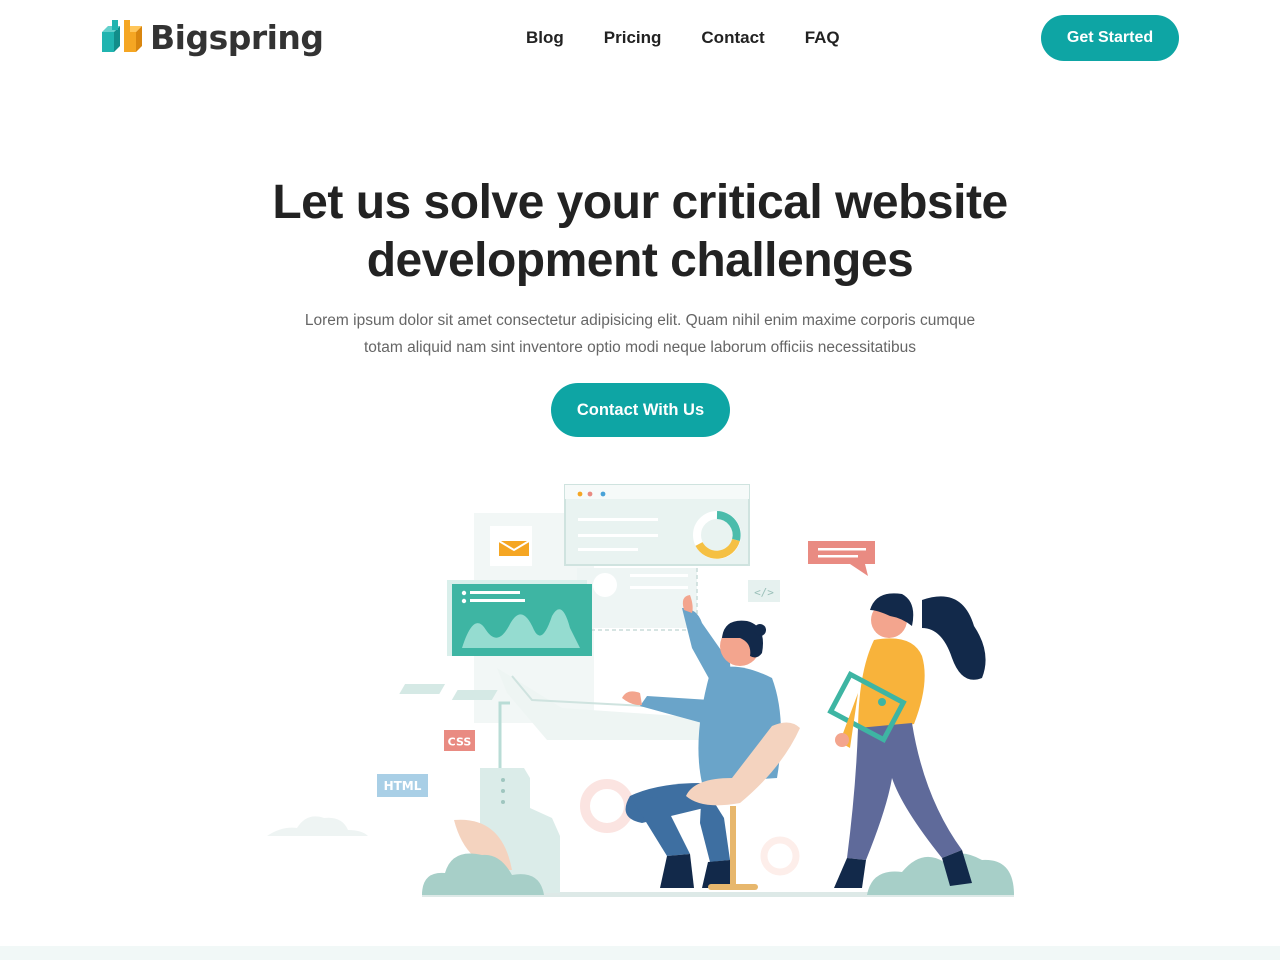  I want to click on logo-icon, so click(122, 36).